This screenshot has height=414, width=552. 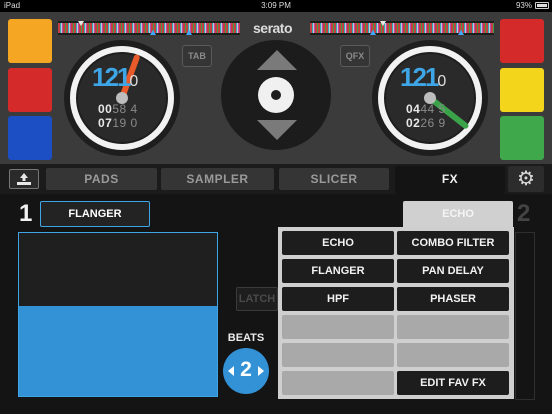 I want to click on fx-right-pad-edge, so click(x=525, y=316).